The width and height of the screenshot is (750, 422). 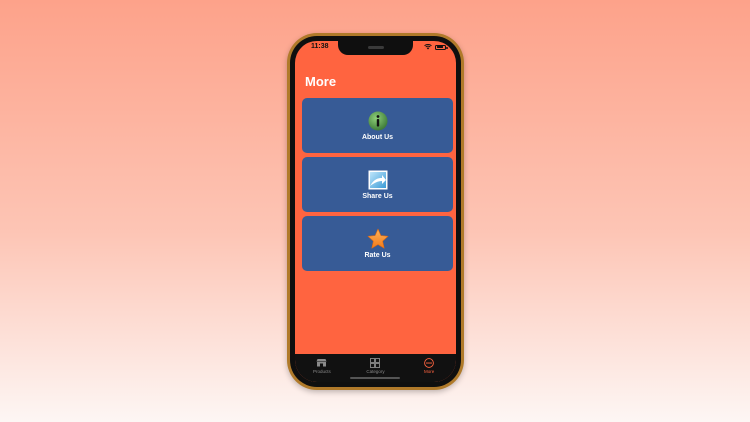 I want to click on speaker, so click(x=376, y=47).